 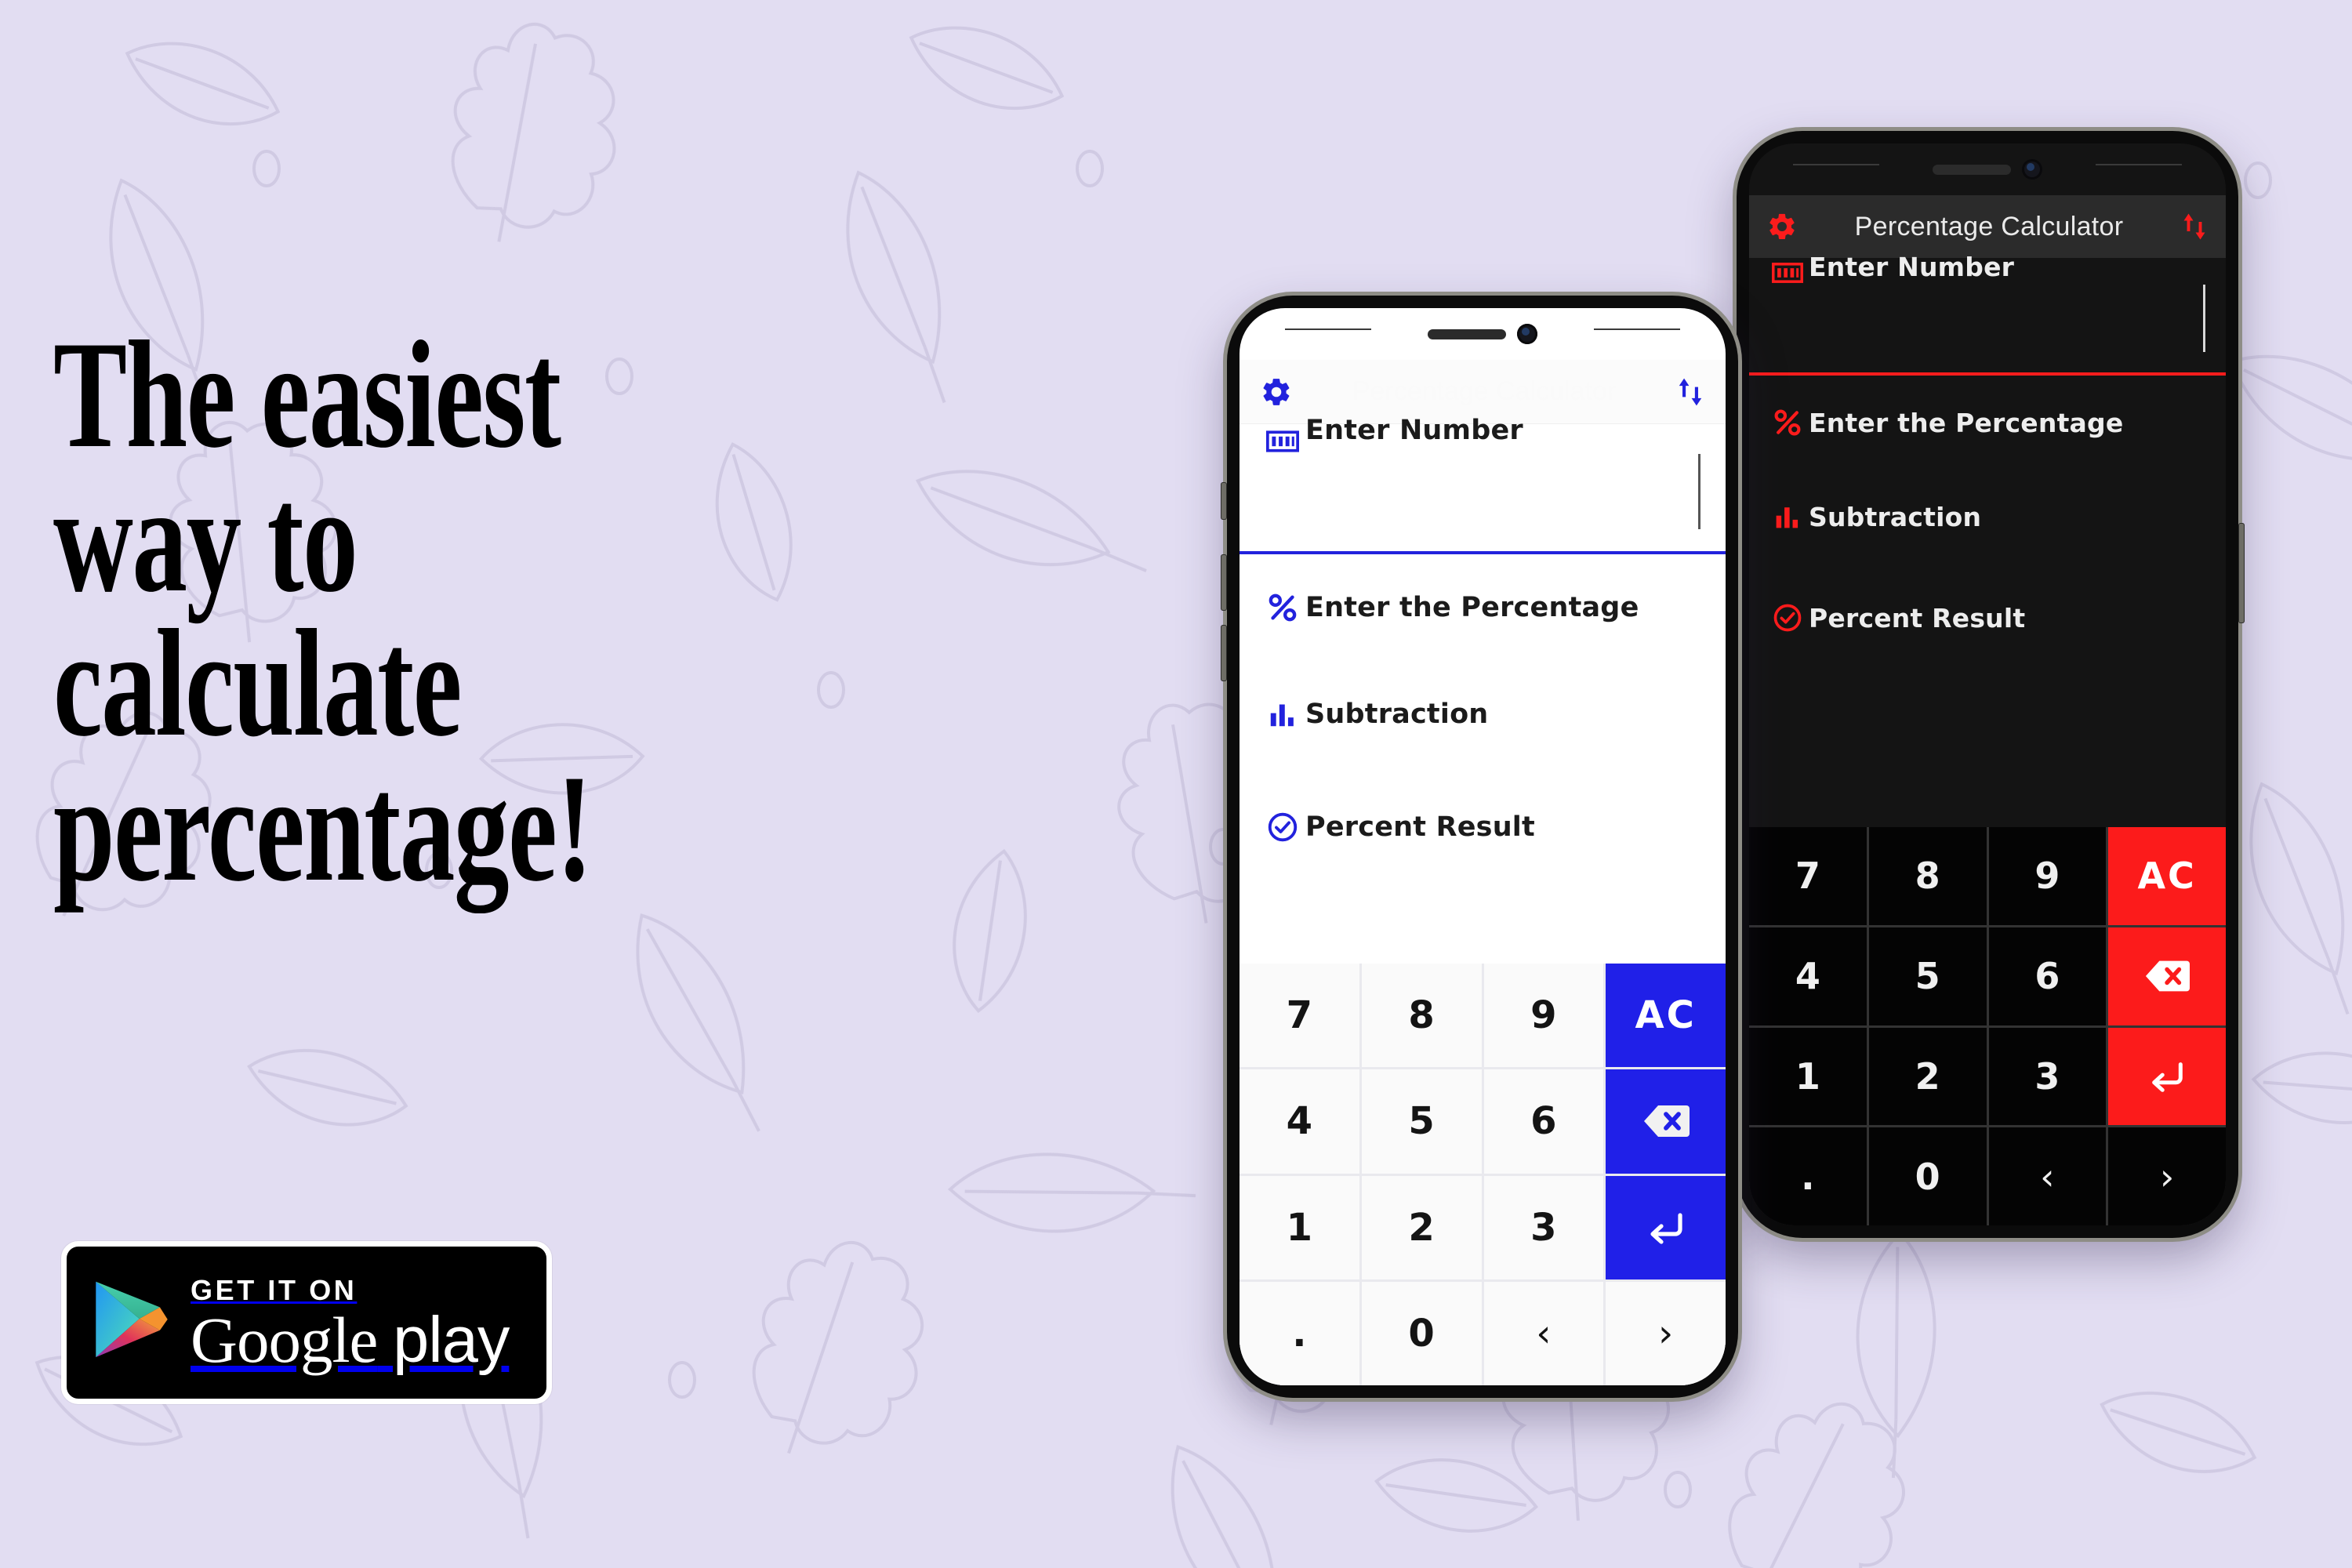 What do you see at coordinates (2241, 573) in the screenshot?
I see `power-button-dark` at bounding box center [2241, 573].